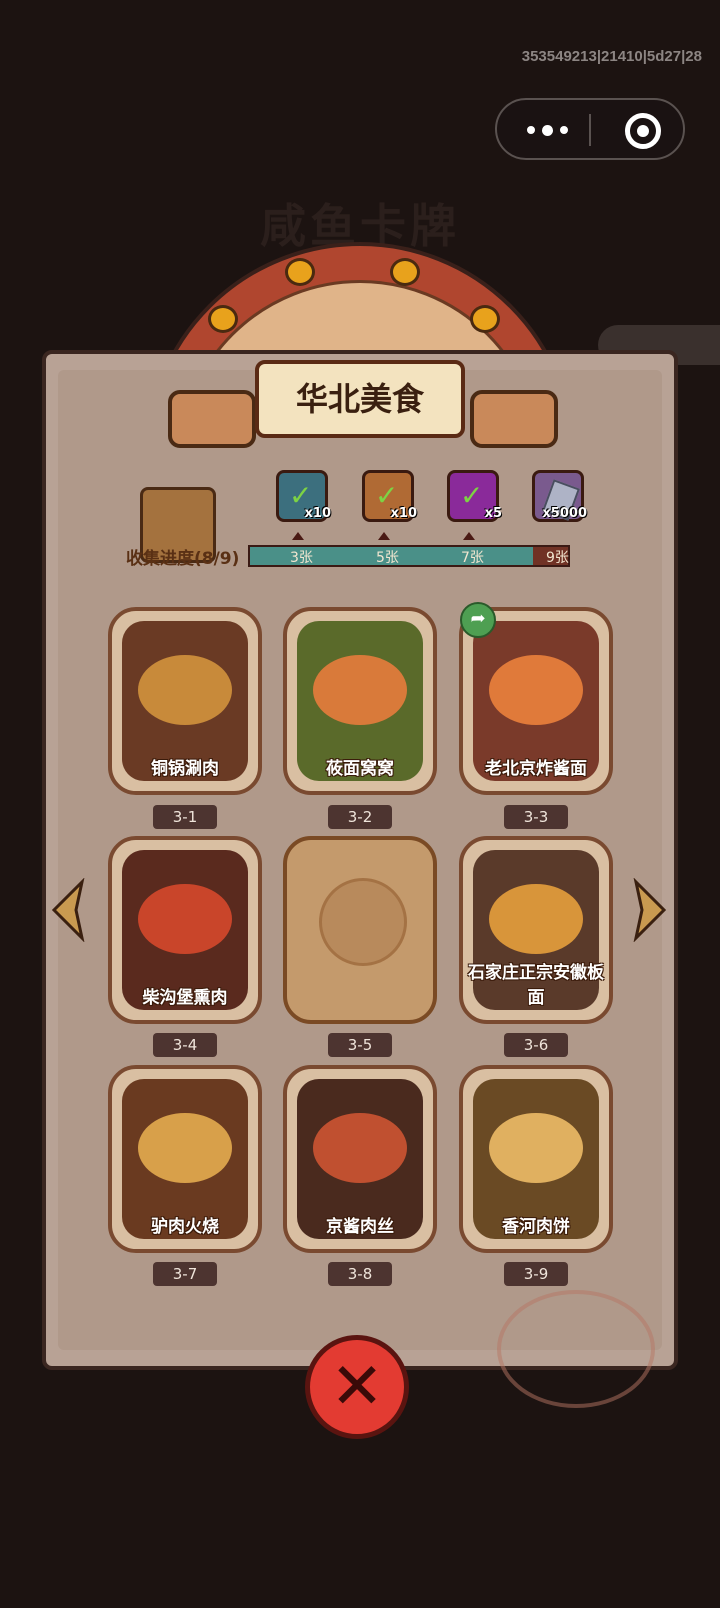  What do you see at coordinates (360, 701) in the screenshot?
I see `food-card: 莜面窝窝` at bounding box center [360, 701].